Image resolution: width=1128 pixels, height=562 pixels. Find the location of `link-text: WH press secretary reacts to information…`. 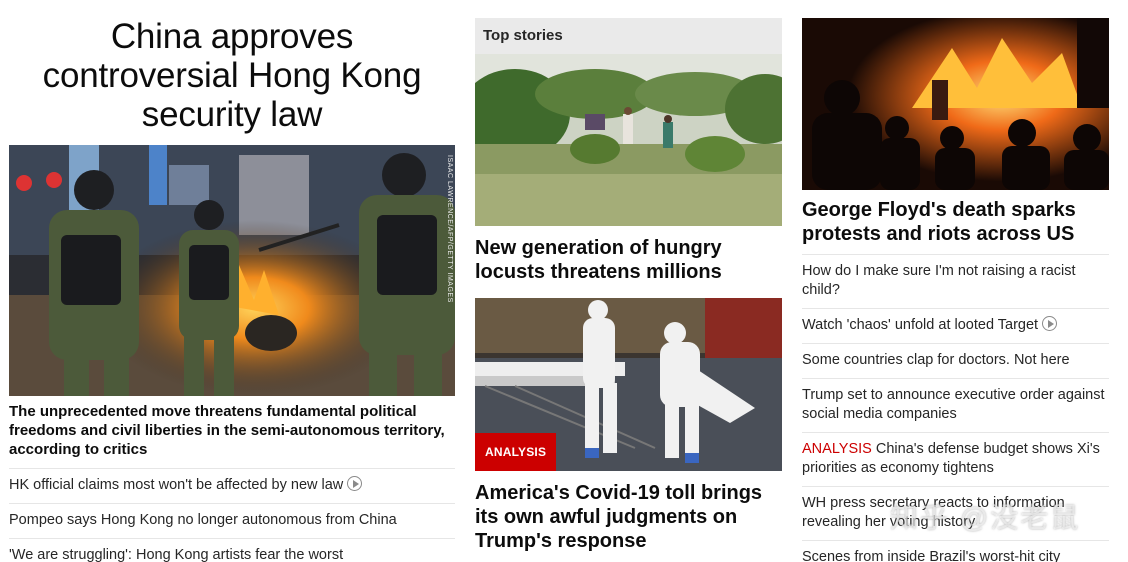

link-text: WH press secretary reacts to information… is located at coordinates (933, 512).